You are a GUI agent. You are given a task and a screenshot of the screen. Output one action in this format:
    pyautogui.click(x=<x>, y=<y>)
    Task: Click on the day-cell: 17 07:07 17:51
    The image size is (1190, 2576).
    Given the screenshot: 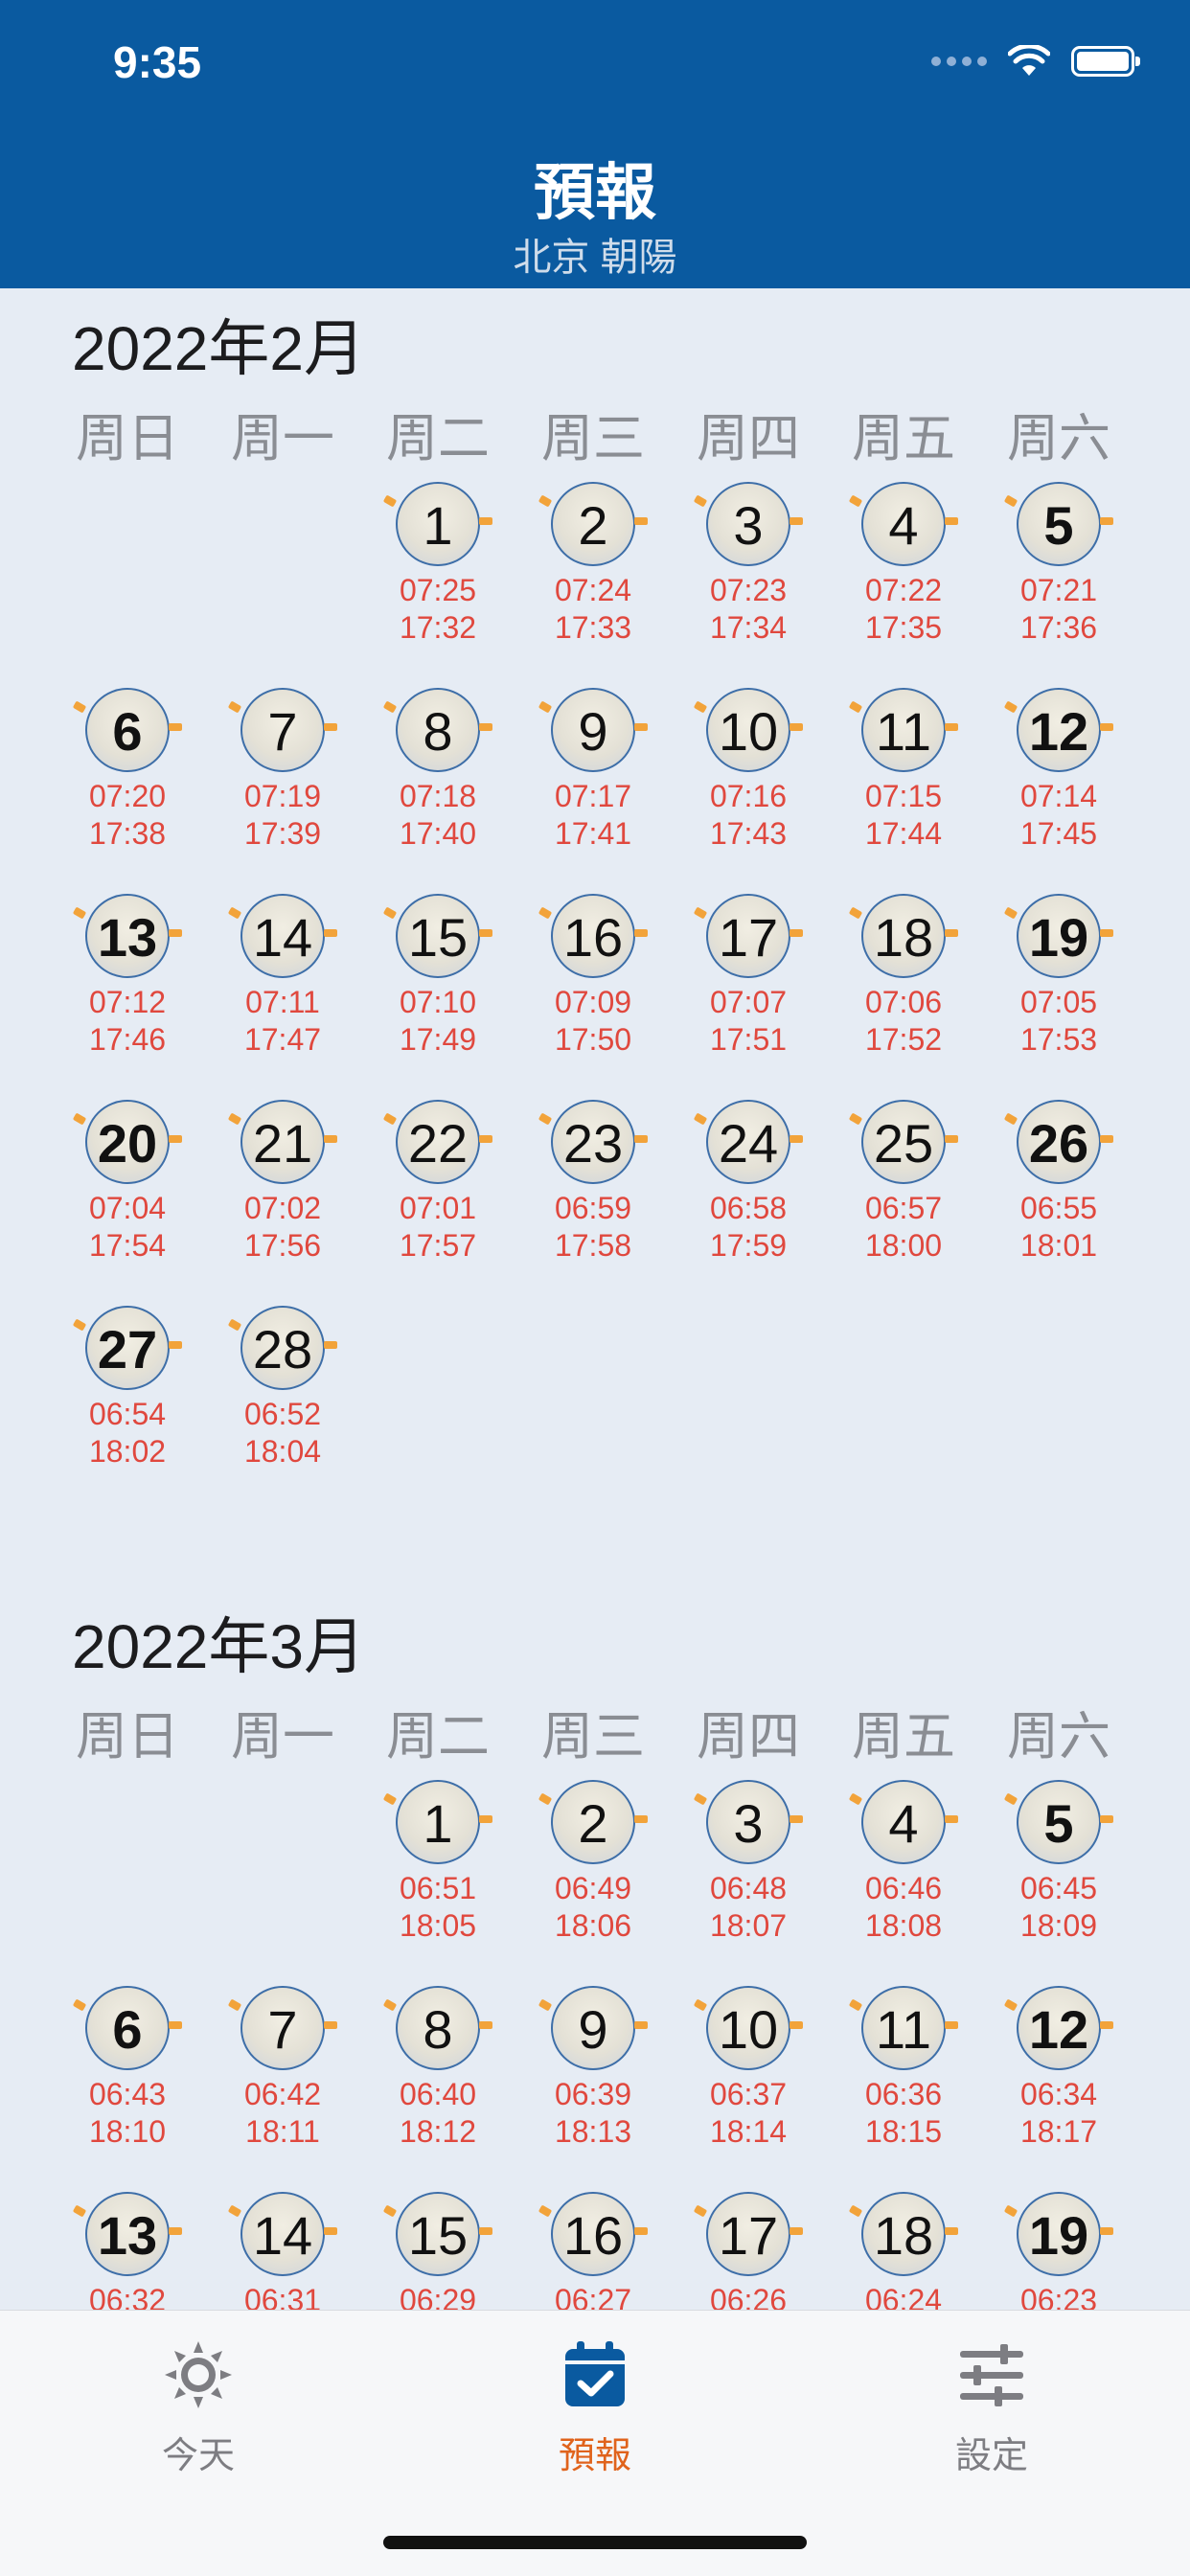 What is the action you would take?
    pyautogui.click(x=748, y=989)
    